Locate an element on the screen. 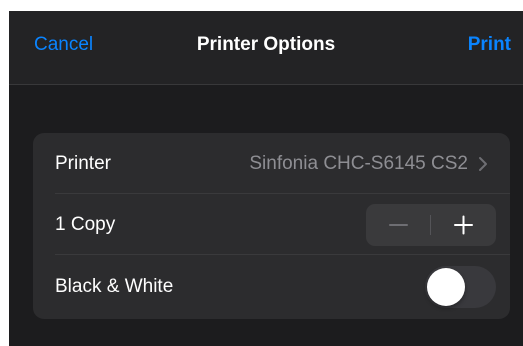 The image size is (523, 346). toggle-knob is located at coordinates (446, 287).